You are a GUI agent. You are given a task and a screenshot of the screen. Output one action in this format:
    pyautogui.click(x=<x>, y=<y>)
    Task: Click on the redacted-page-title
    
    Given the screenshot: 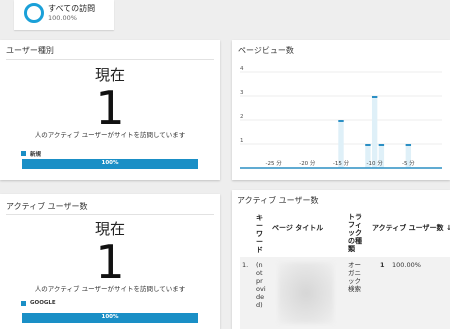 What is the action you would take?
    pyautogui.click(x=306, y=293)
    